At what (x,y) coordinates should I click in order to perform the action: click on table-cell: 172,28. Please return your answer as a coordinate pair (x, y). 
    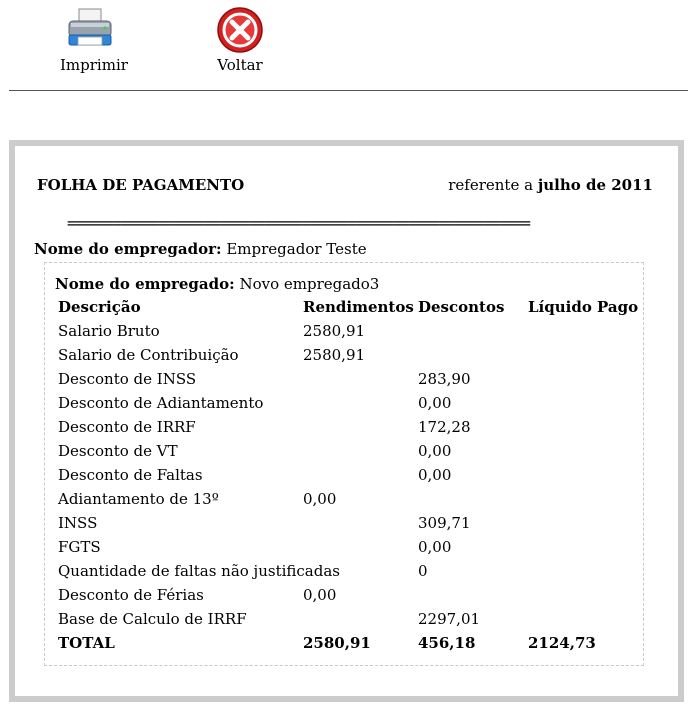
    Looking at the image, I should click on (444, 427).